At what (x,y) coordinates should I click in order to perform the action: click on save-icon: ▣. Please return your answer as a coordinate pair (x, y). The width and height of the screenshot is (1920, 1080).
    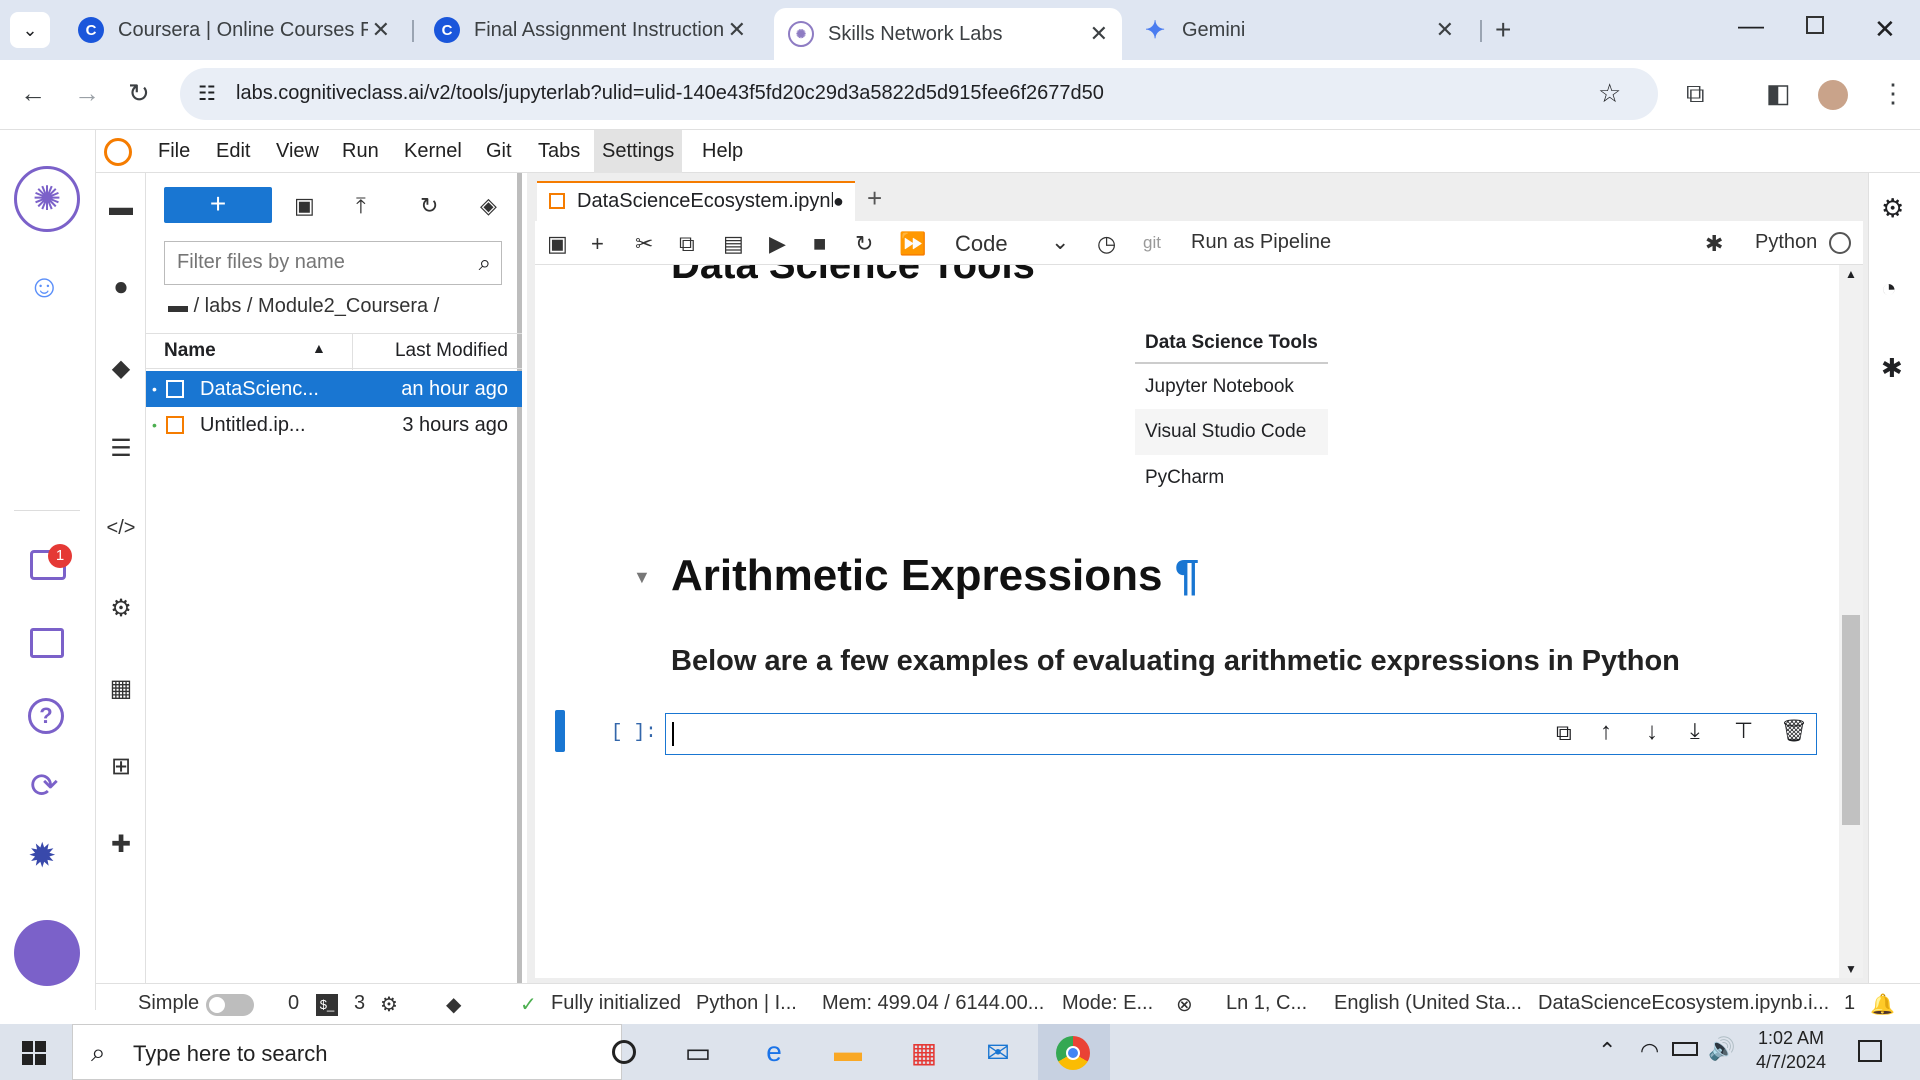
    Looking at the image, I should click on (557, 244).